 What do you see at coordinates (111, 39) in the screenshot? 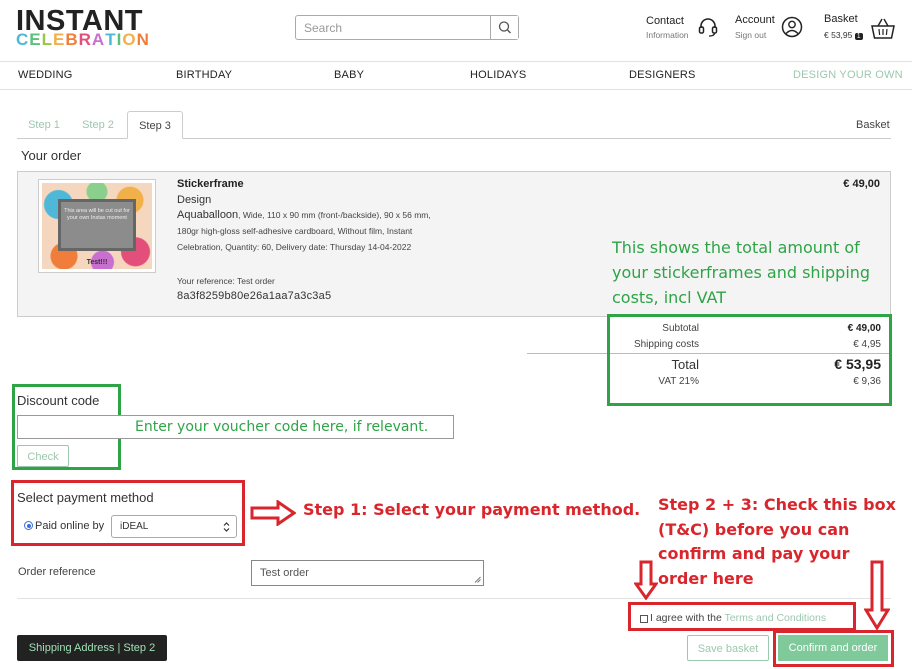
I see `logo-letter: T` at bounding box center [111, 39].